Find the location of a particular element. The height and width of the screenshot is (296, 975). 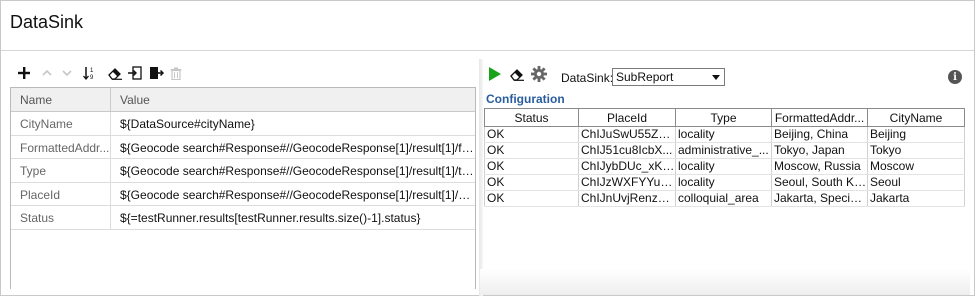

datasink-label: DataSink: is located at coordinates (587, 78).